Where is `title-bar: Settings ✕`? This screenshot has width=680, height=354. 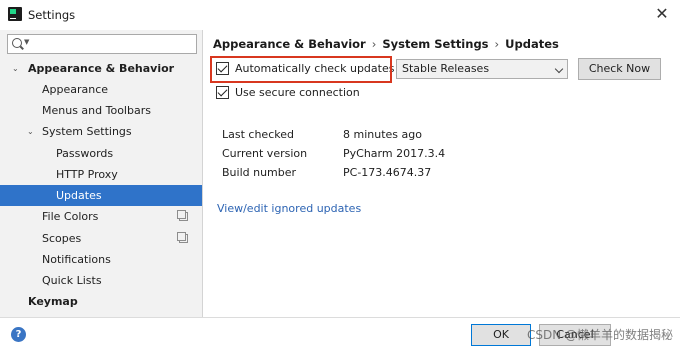 title-bar: Settings ✕ is located at coordinates (340, 15).